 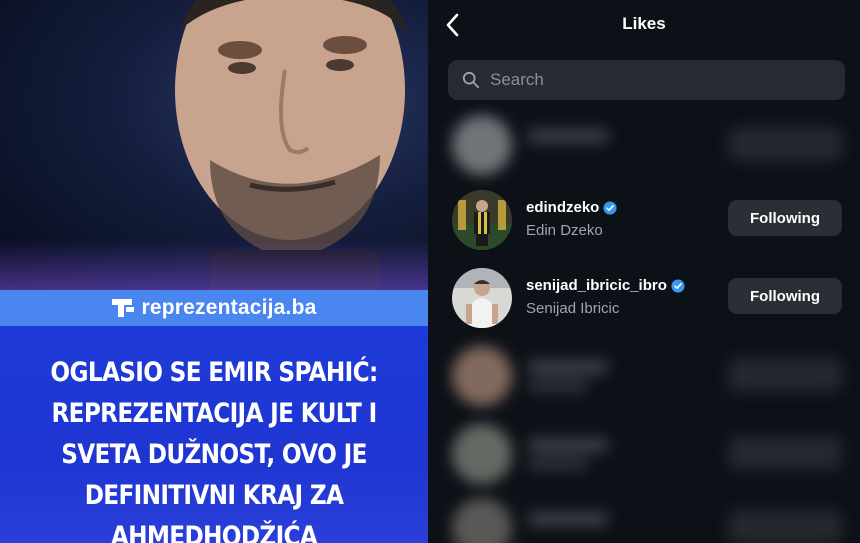 I want to click on headline-line: AHMEDHODŽIĆA, so click(x=214, y=532).